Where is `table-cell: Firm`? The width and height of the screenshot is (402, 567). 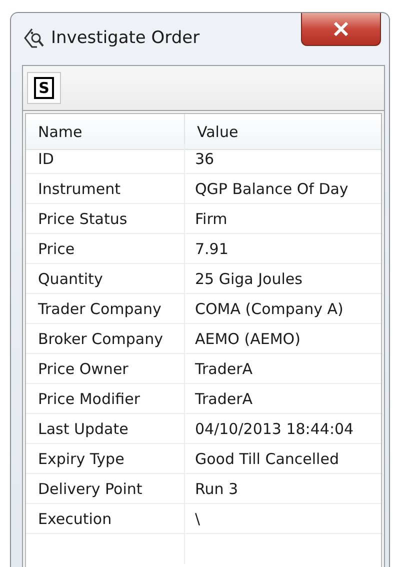 table-cell: Firm is located at coordinates (283, 219).